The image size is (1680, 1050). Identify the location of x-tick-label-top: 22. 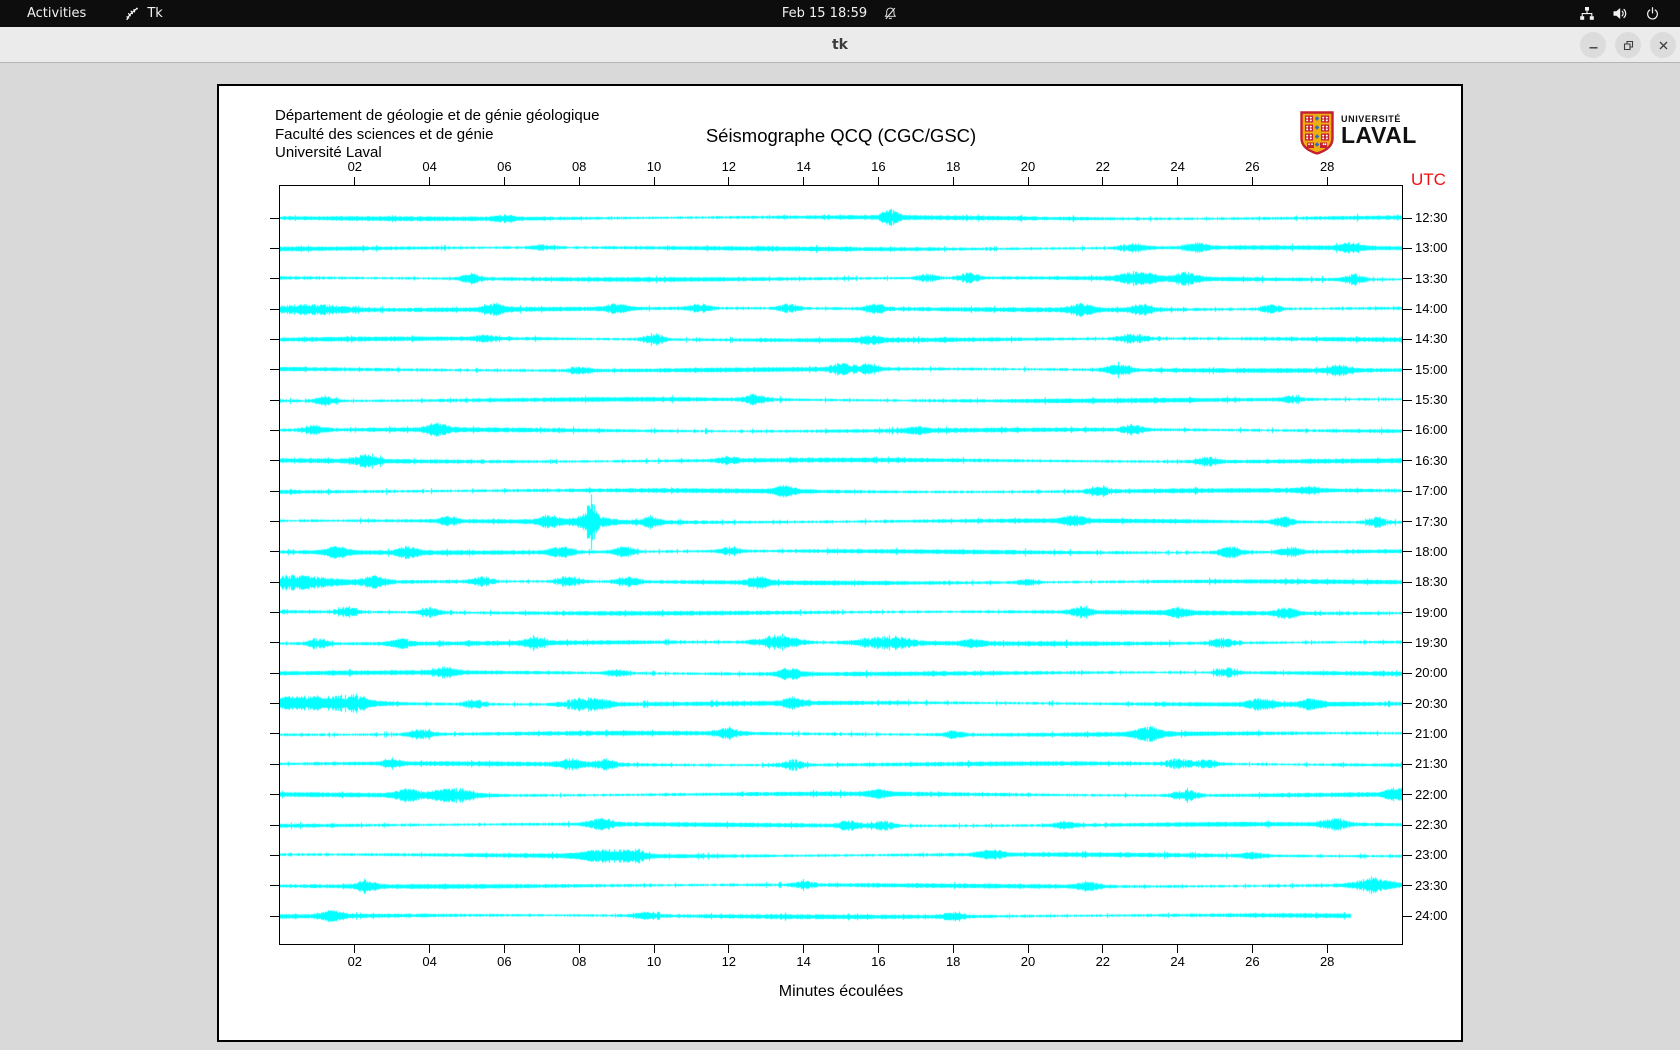
(1103, 166).